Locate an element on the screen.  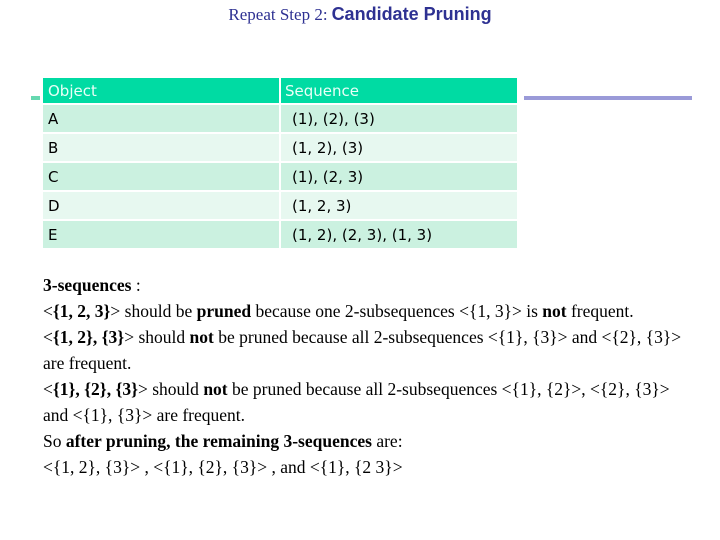
title-prefix: Repeat Step 2: is located at coordinates (278, 14).